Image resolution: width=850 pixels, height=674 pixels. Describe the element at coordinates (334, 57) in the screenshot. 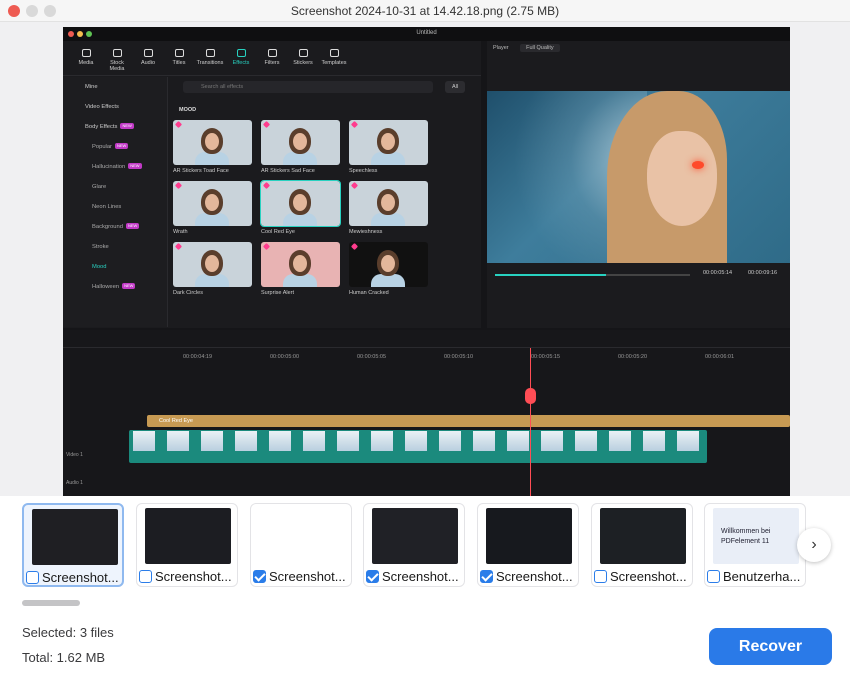

I see `toolbar-item-templates: Templates` at that location.